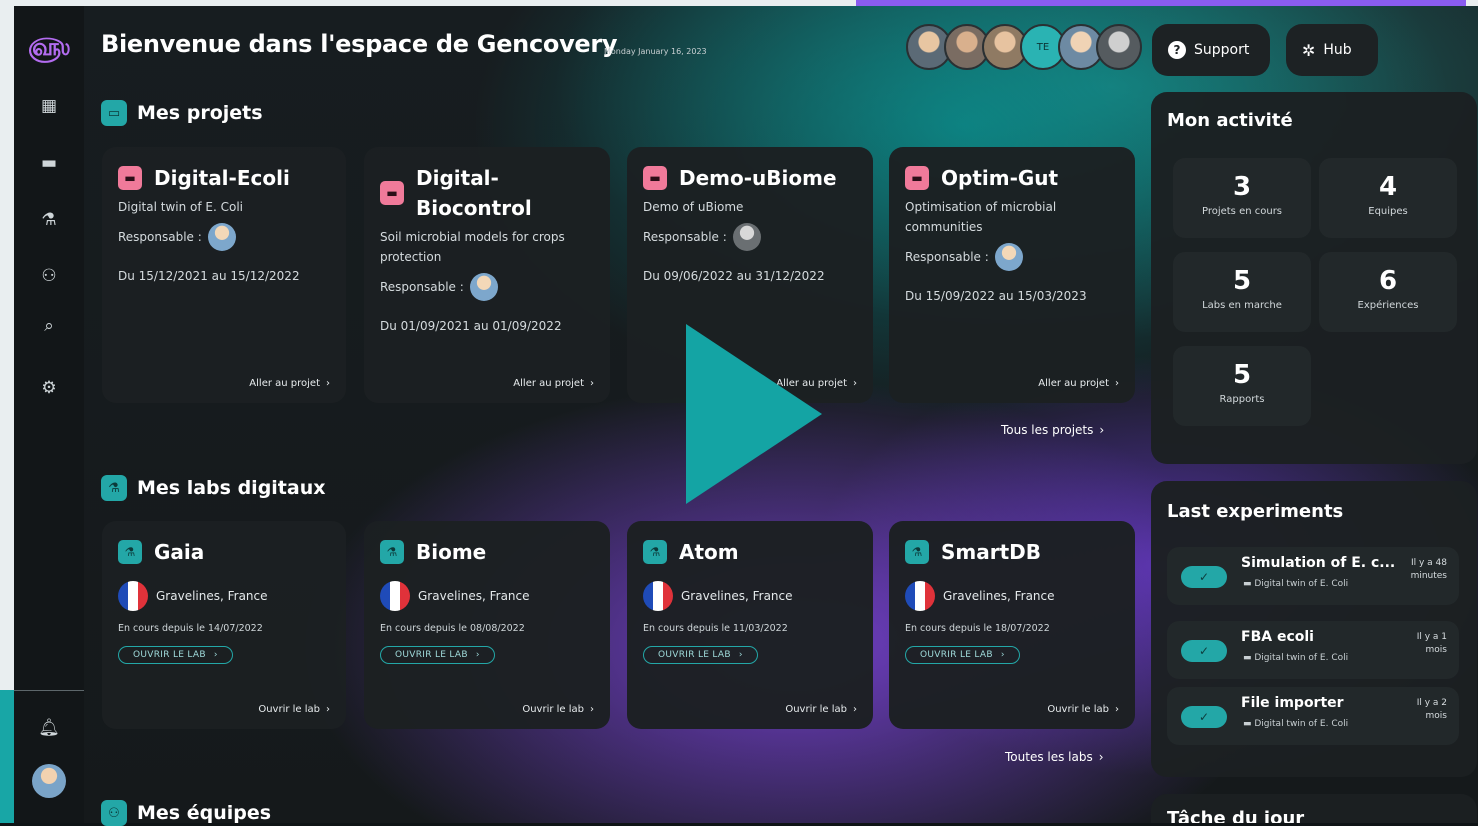  Describe the element at coordinates (548, 383) in the screenshot. I see `go-to-project-label: Aller au projet` at that location.